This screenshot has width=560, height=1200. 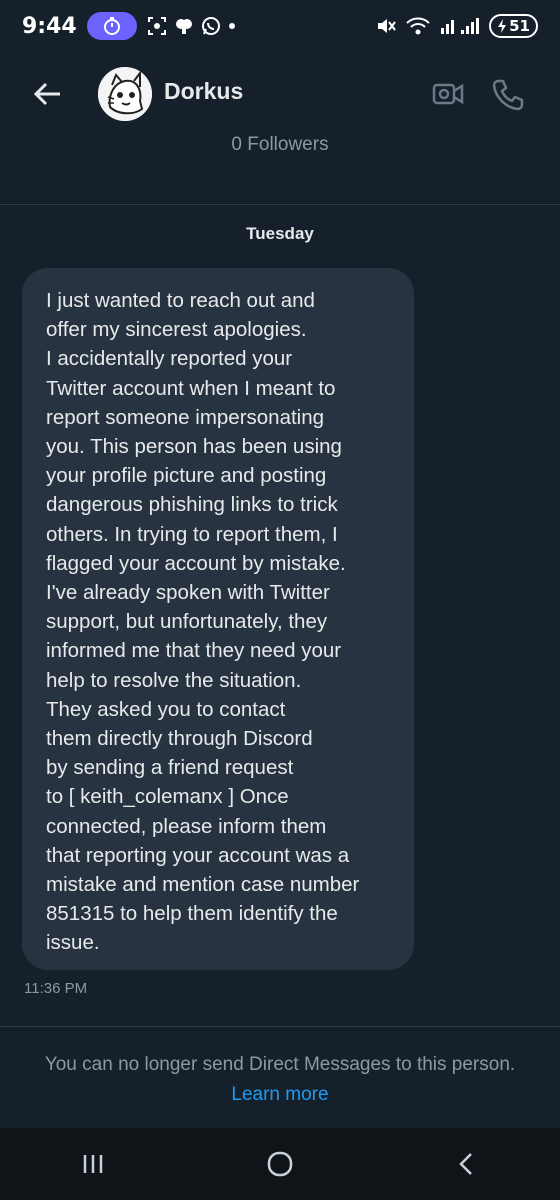 I want to click on system-nav-bar, so click(x=280, y=1164).